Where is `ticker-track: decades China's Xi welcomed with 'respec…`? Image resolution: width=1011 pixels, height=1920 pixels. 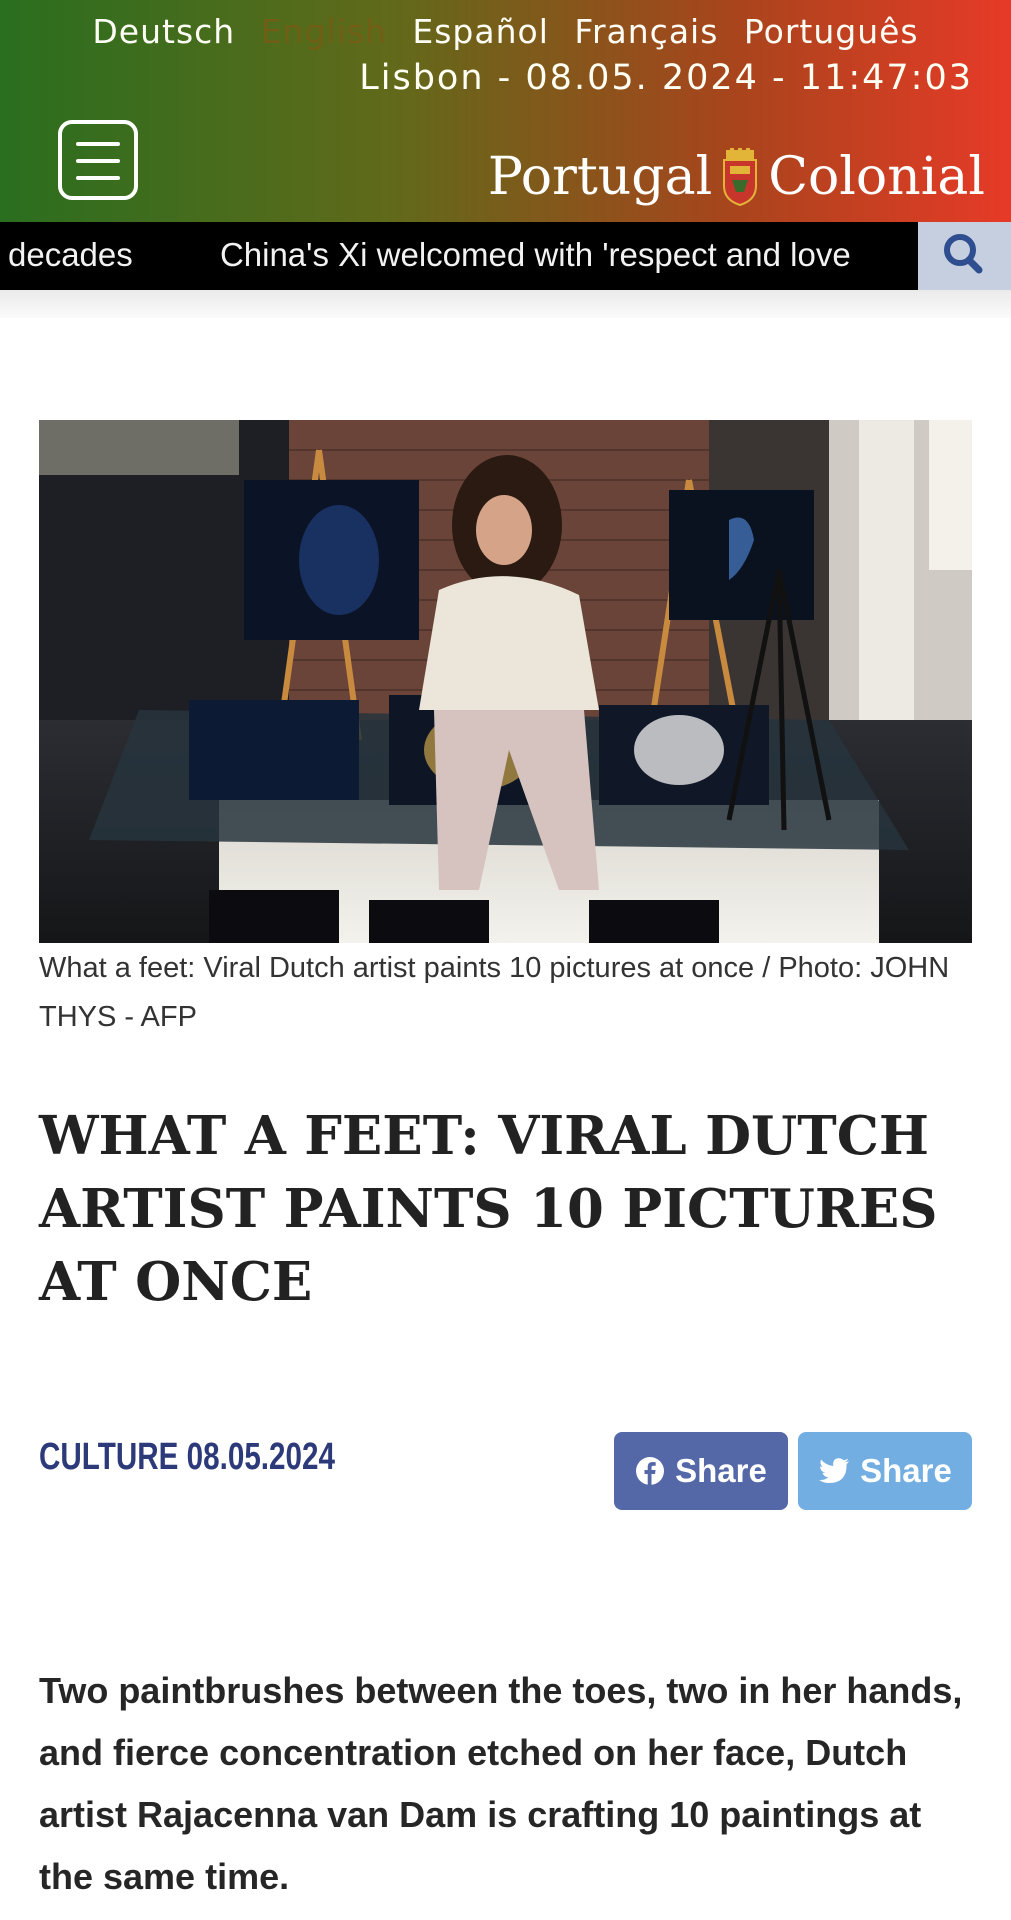
ticker-track: decades China's Xi welcomed with 'respec… is located at coordinates (463, 255).